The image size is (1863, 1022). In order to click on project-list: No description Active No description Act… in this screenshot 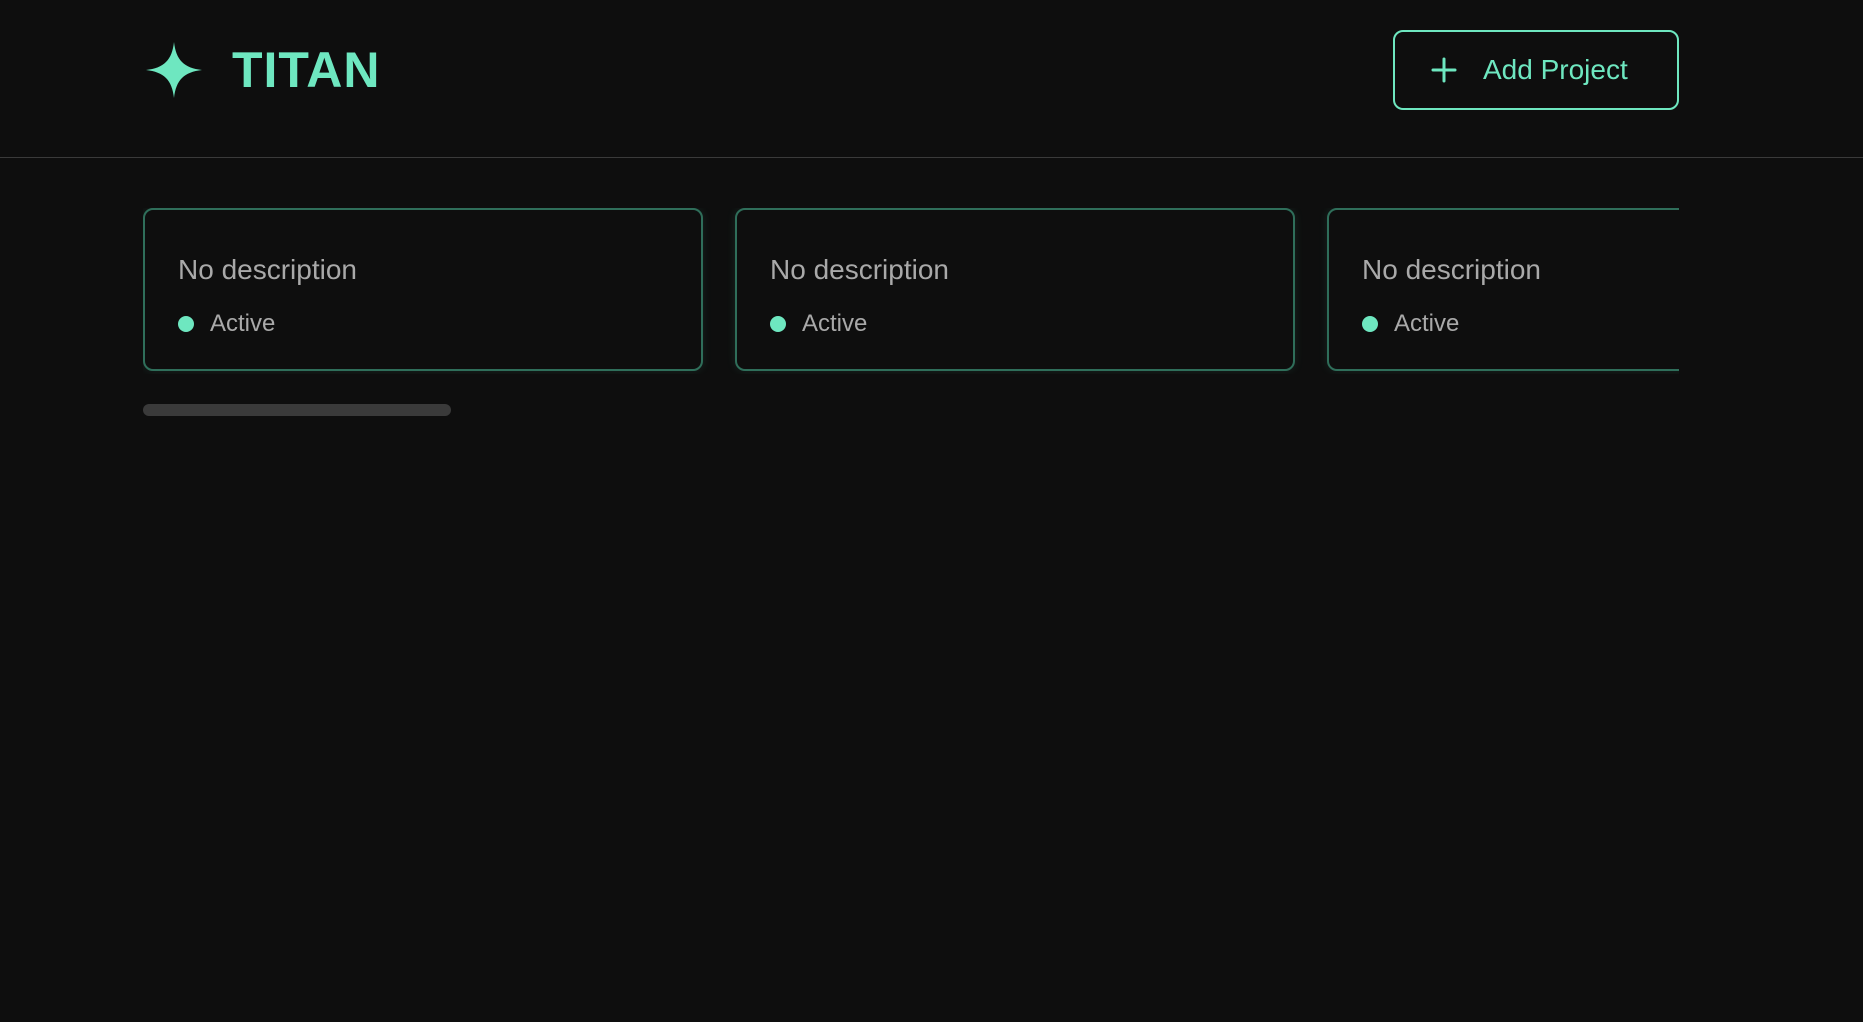, I will do `click(911, 291)`.